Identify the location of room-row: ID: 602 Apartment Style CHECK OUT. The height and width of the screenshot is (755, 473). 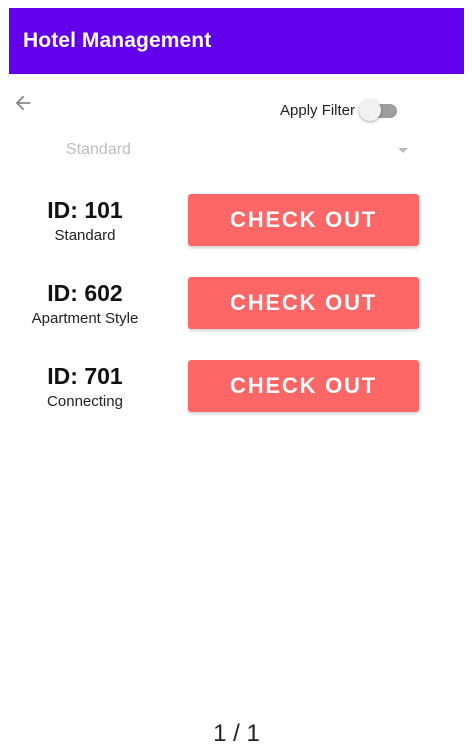
(236, 316).